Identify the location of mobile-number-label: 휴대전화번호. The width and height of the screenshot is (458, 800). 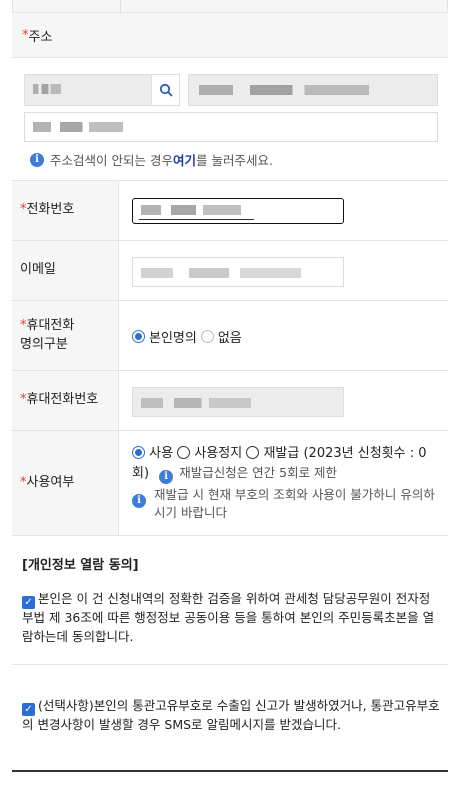
(62, 400).